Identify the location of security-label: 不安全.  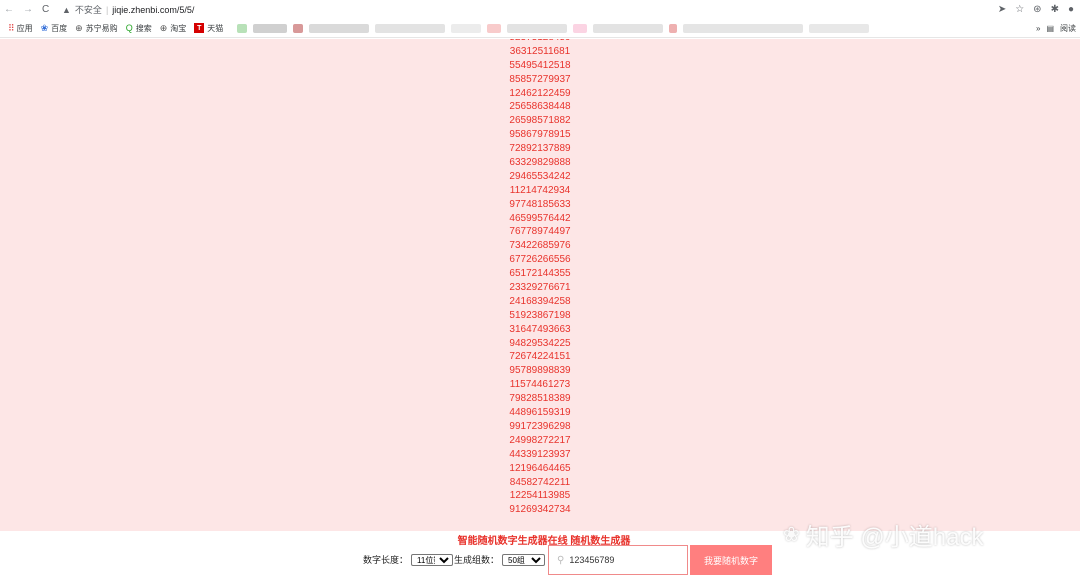
(88, 10).